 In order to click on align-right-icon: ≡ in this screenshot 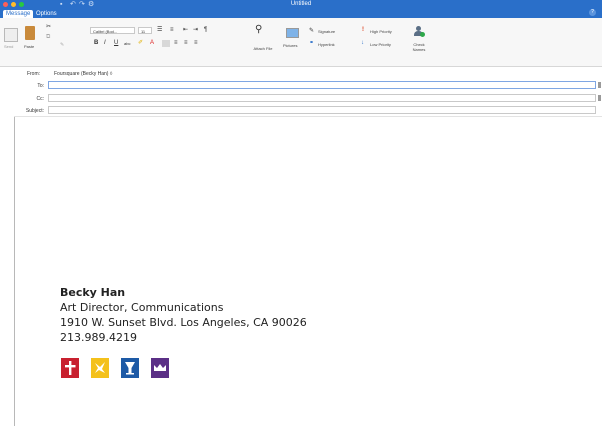, I will do `click(186, 43)`.